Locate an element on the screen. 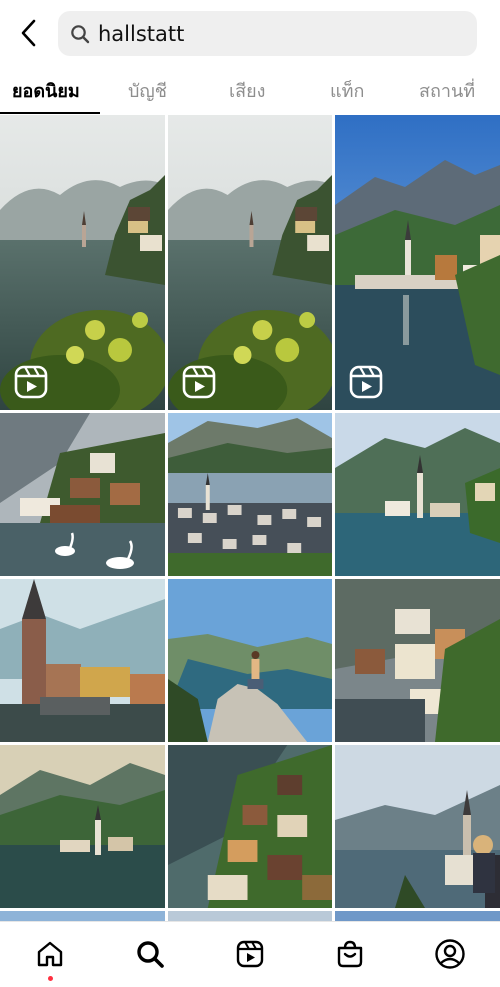 The width and height of the screenshot is (500, 987). nav-shop-button is located at coordinates (350, 954).